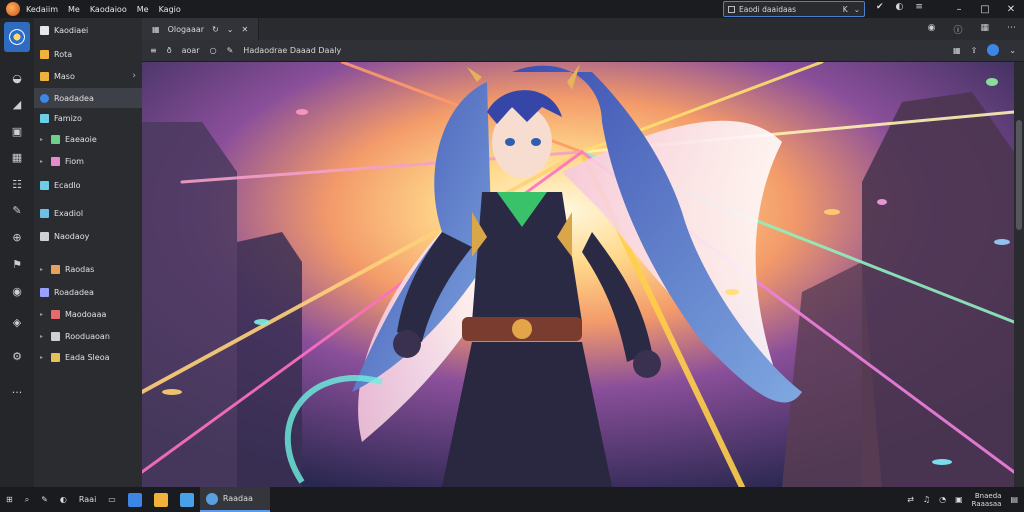  What do you see at coordinates (244, 29) in the screenshot?
I see `close-icon: ✕` at bounding box center [244, 29].